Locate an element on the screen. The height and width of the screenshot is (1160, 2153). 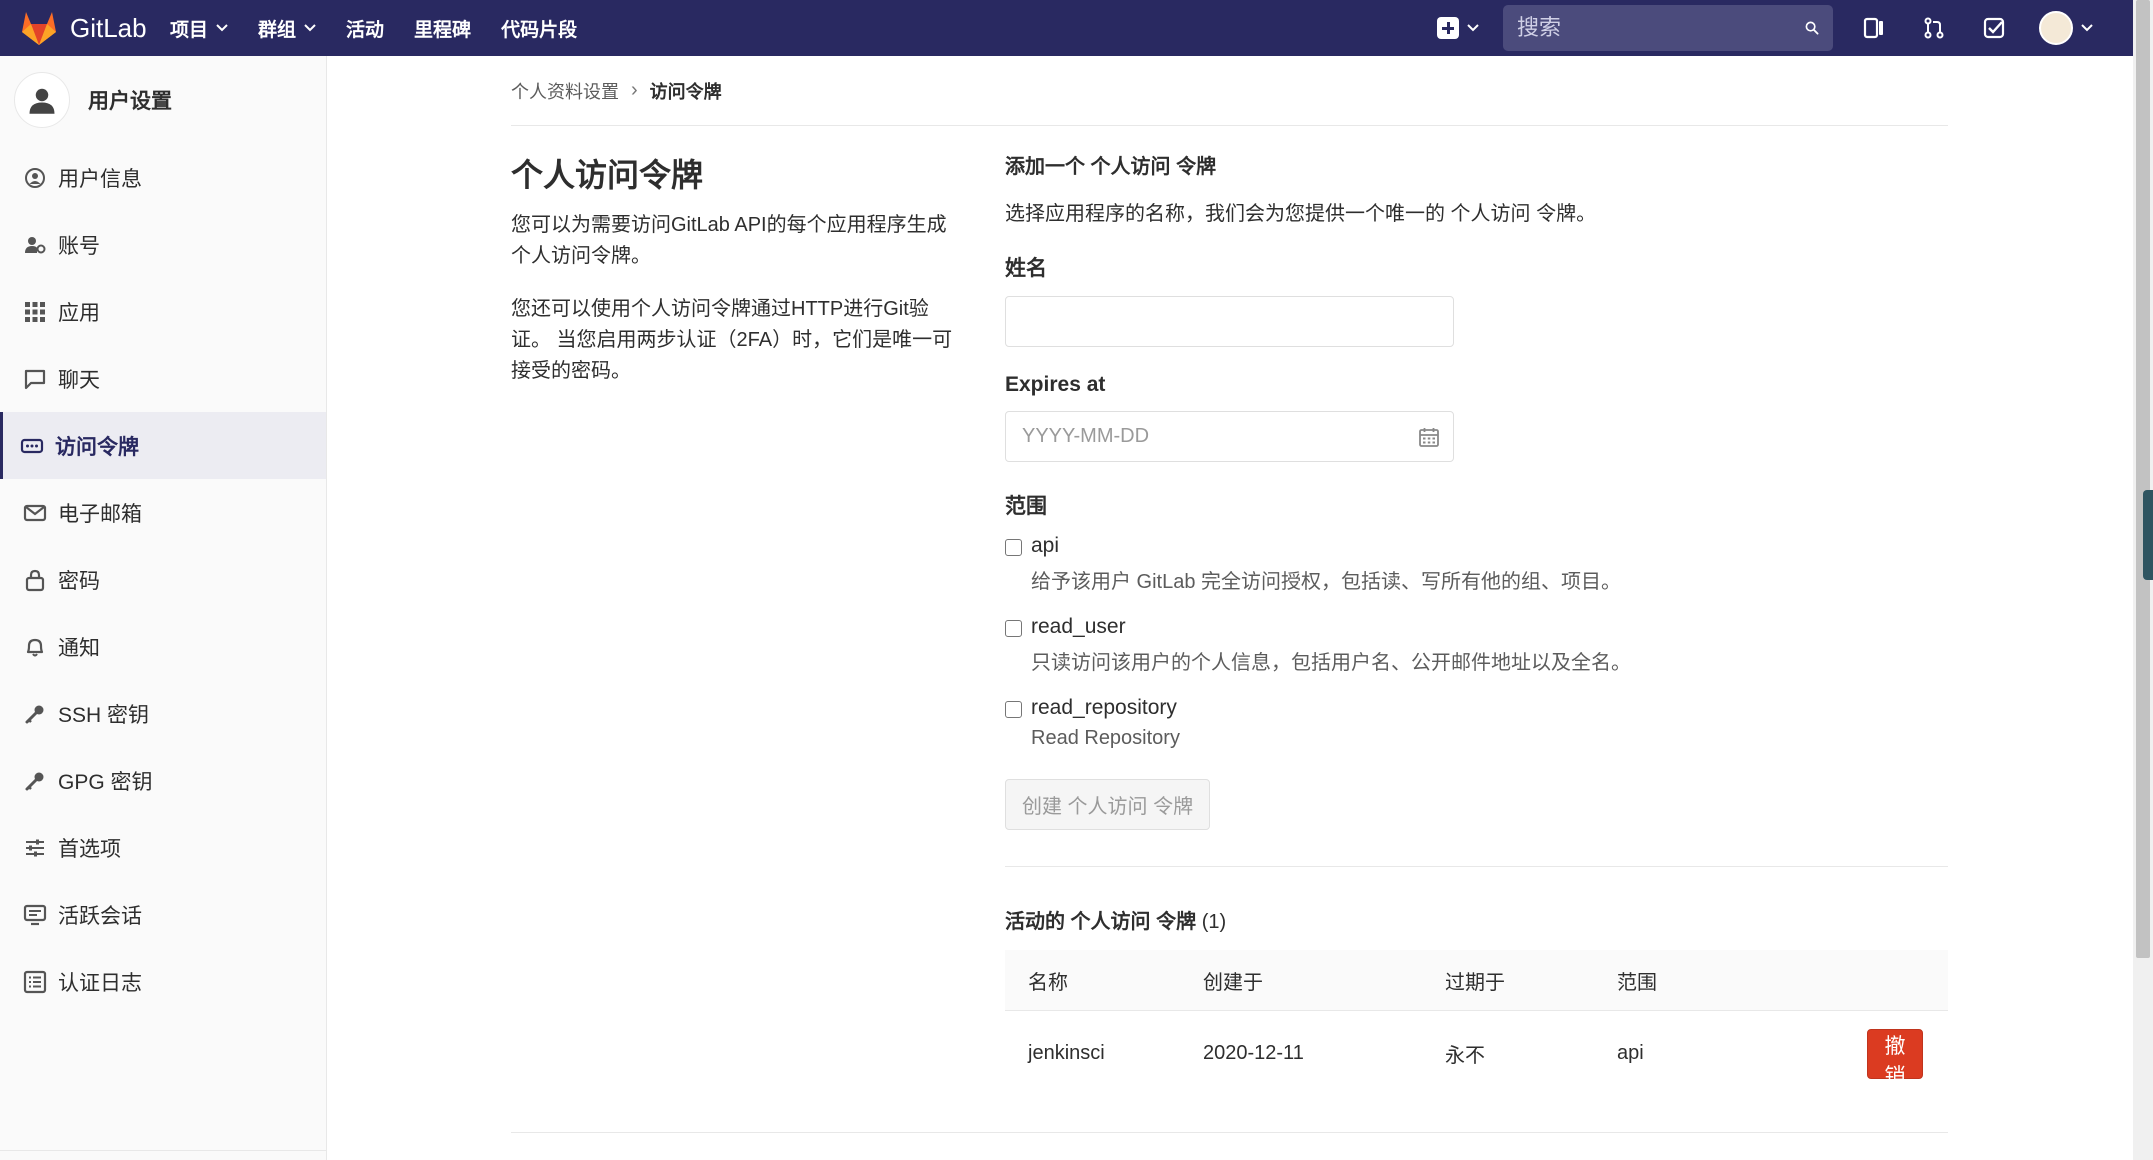
create-token-button: 创建 个人访问 令牌 is located at coordinates (1108, 804).